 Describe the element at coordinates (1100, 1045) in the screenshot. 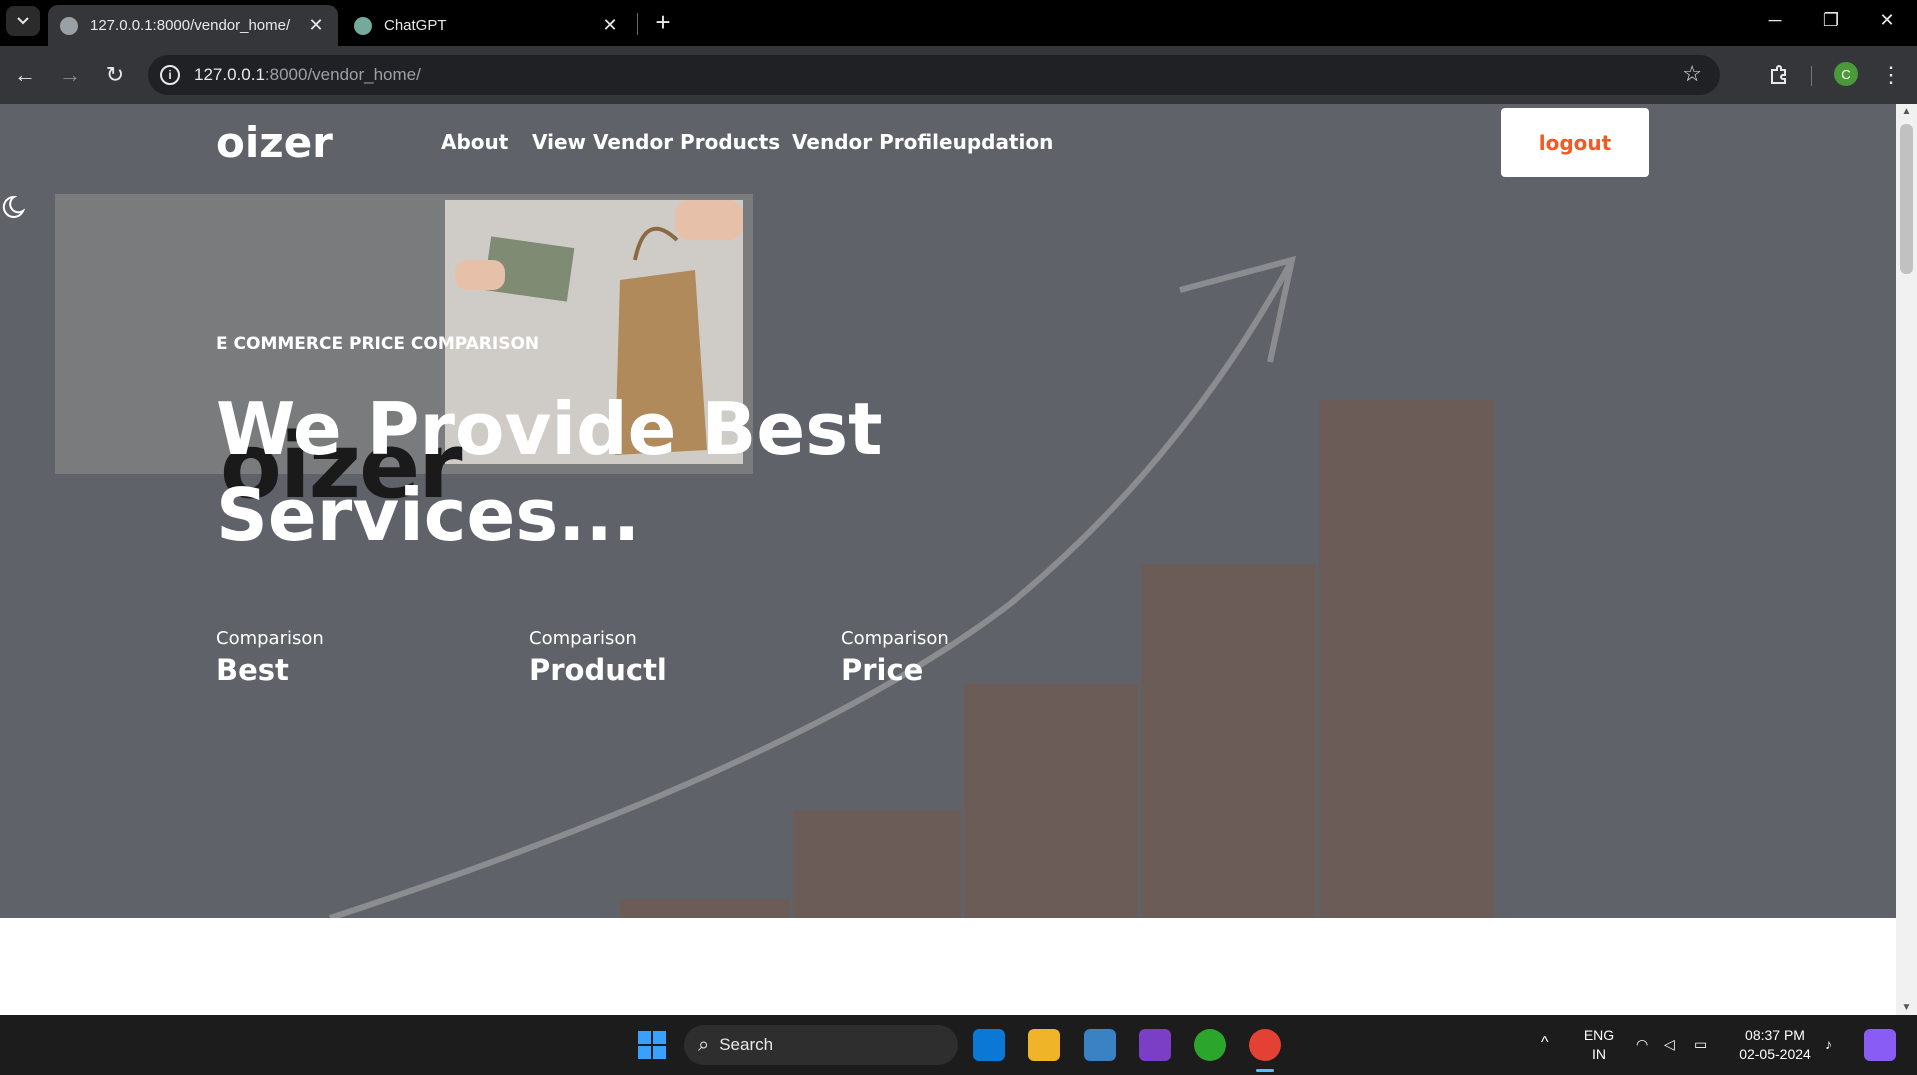

I see `microsoft-store-icon` at that location.